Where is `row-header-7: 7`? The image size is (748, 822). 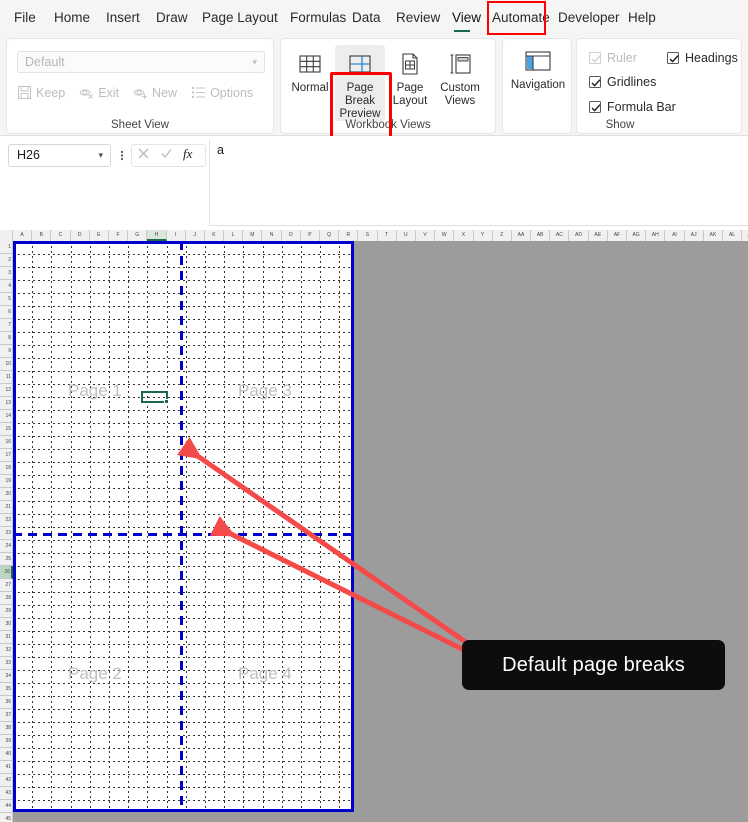 row-header-7: 7 is located at coordinates (6, 325).